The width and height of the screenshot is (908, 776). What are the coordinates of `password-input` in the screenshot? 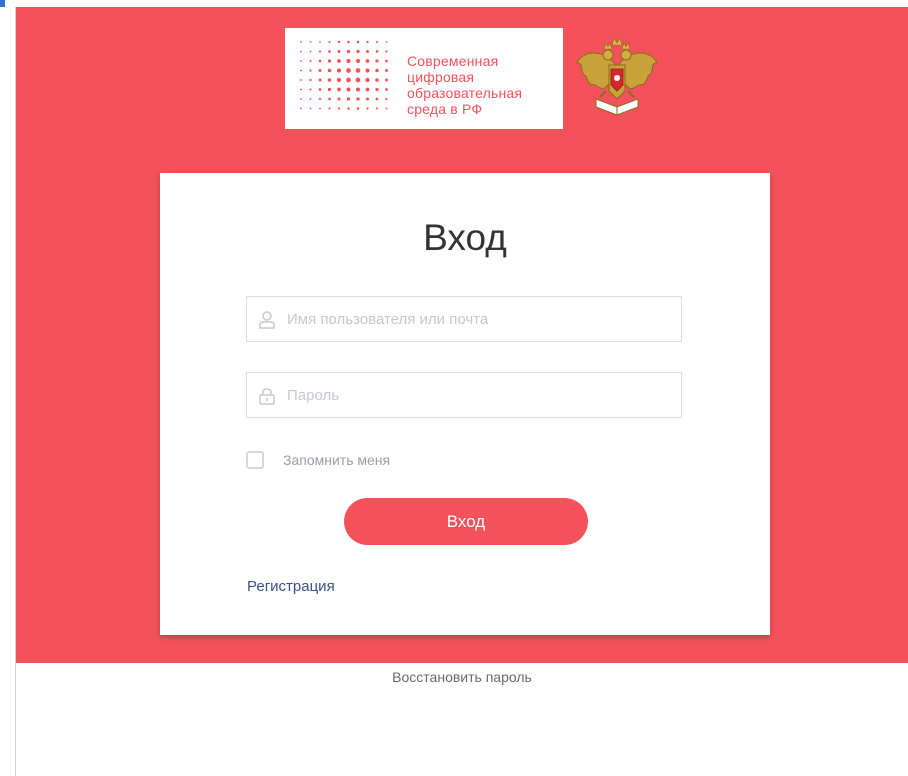 It's located at (477, 395).